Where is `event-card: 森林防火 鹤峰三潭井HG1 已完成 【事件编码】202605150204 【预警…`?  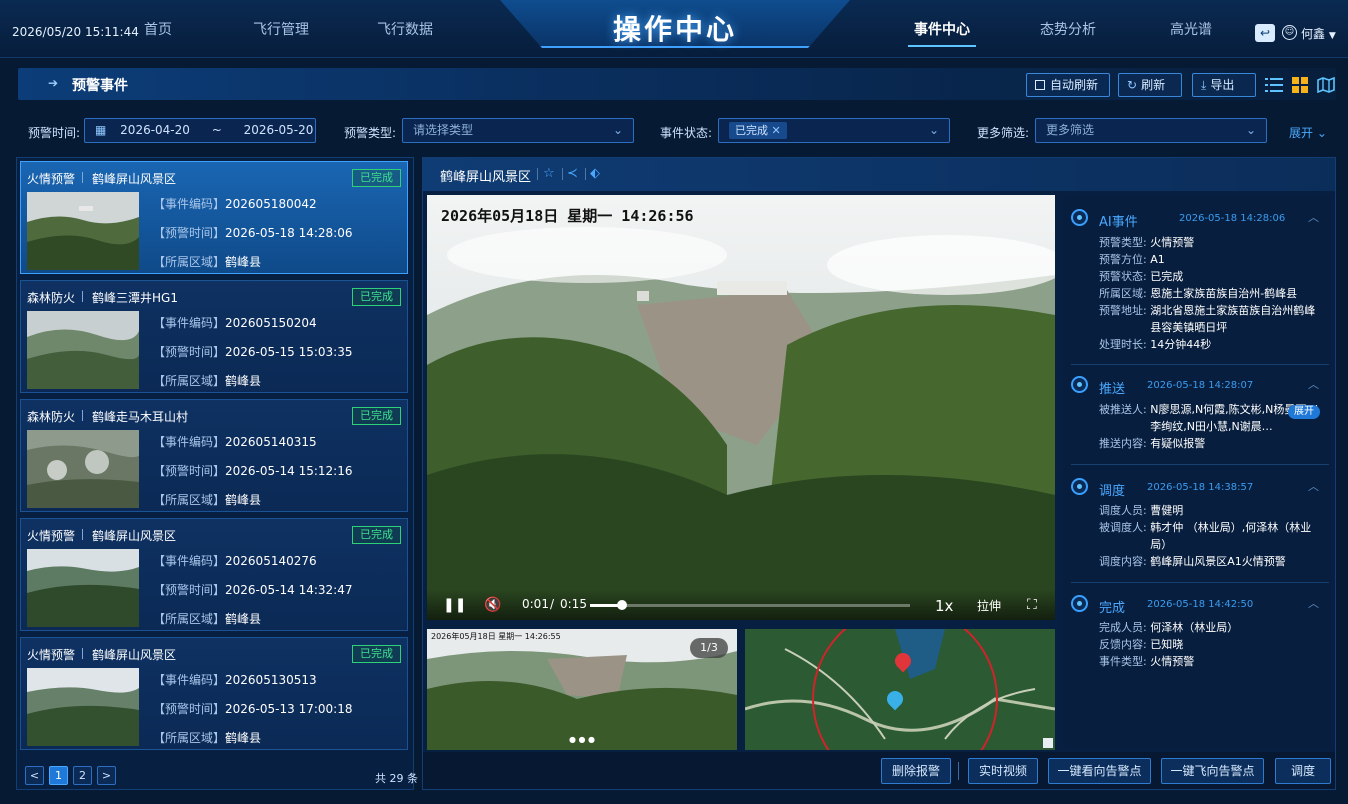 event-card: 森林防火 鹤峰三潭井HG1 已完成 【事件编码】202605150204 【预警… is located at coordinates (214, 336).